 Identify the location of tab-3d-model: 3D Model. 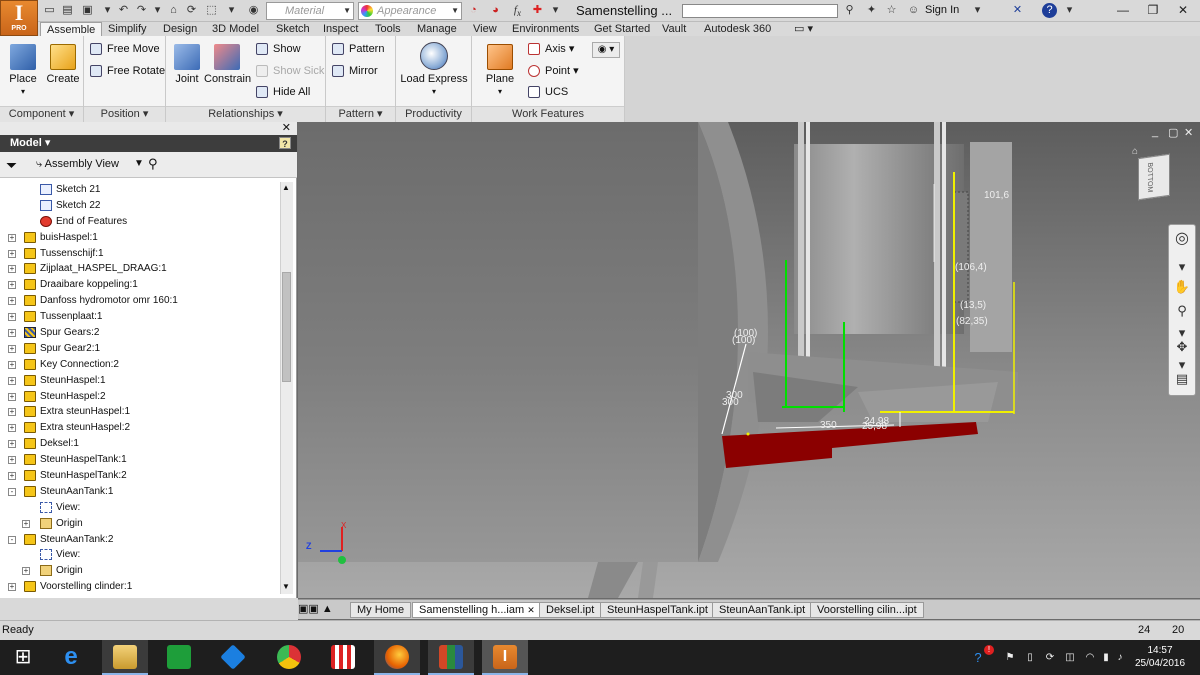
(235, 29).